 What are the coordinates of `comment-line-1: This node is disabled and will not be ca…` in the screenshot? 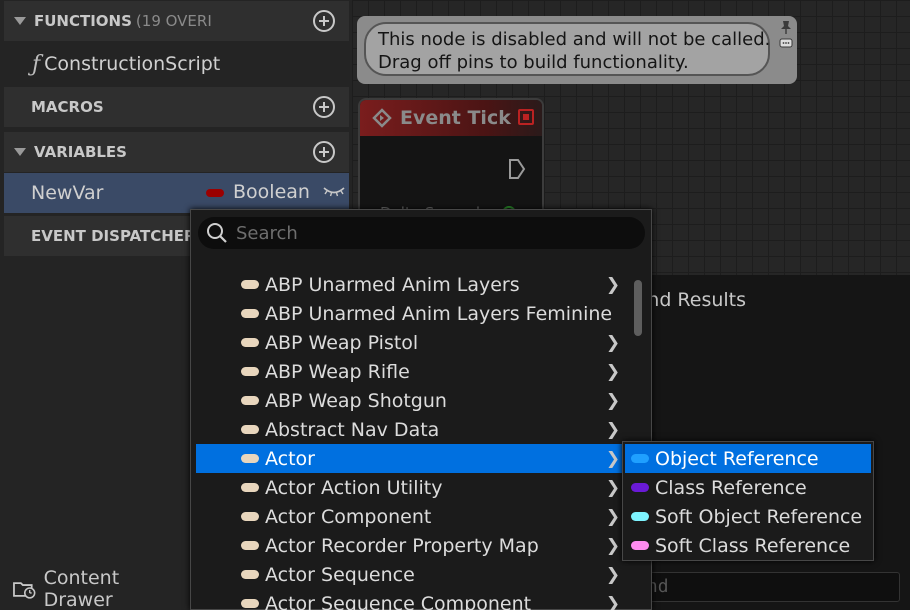 It's located at (574, 39).